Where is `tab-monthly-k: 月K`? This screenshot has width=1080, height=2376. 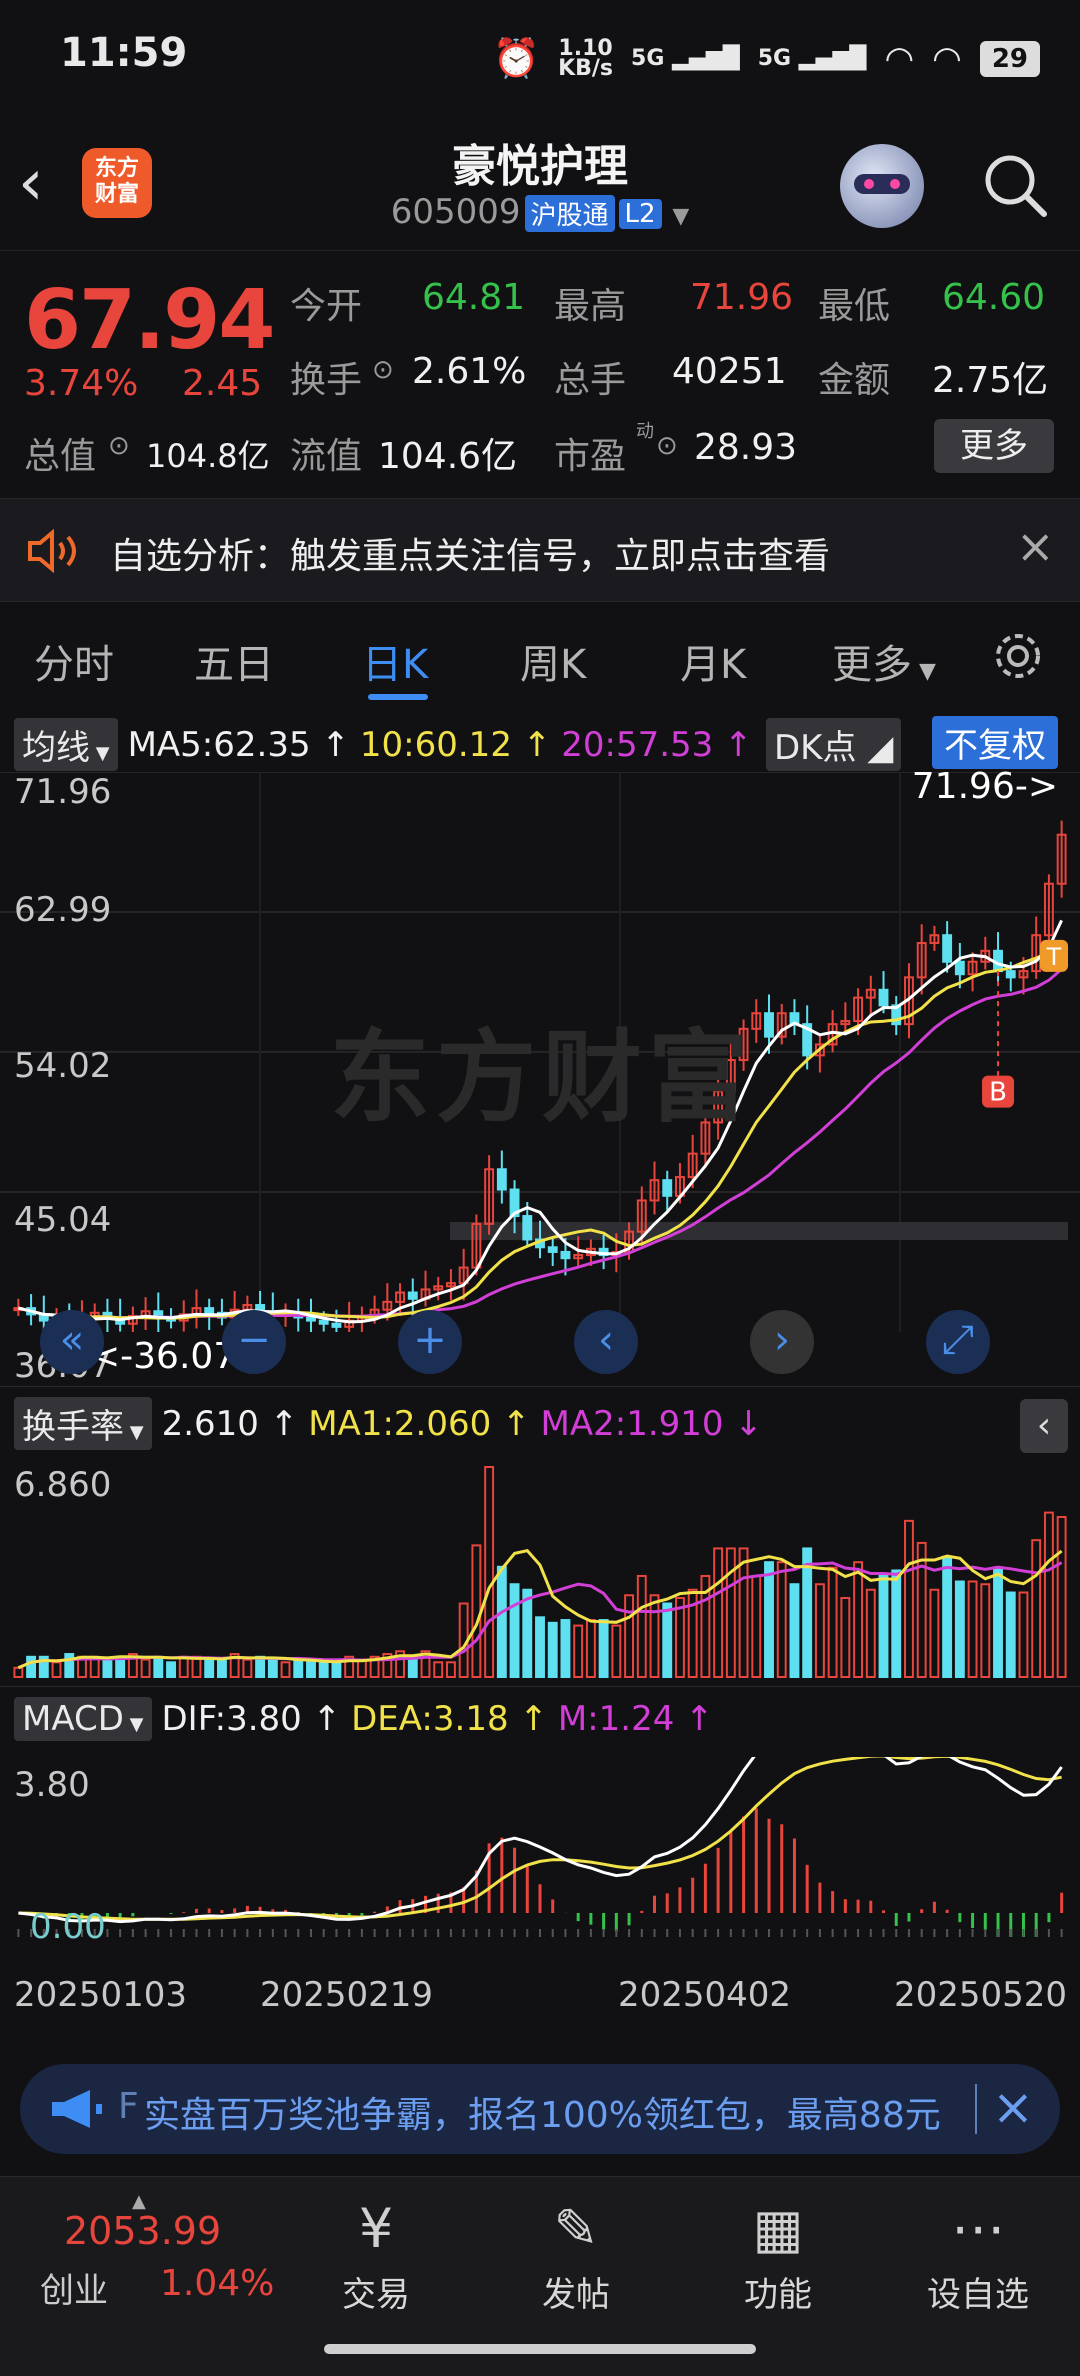 tab-monthly-k: 月K is located at coordinates (713, 661).